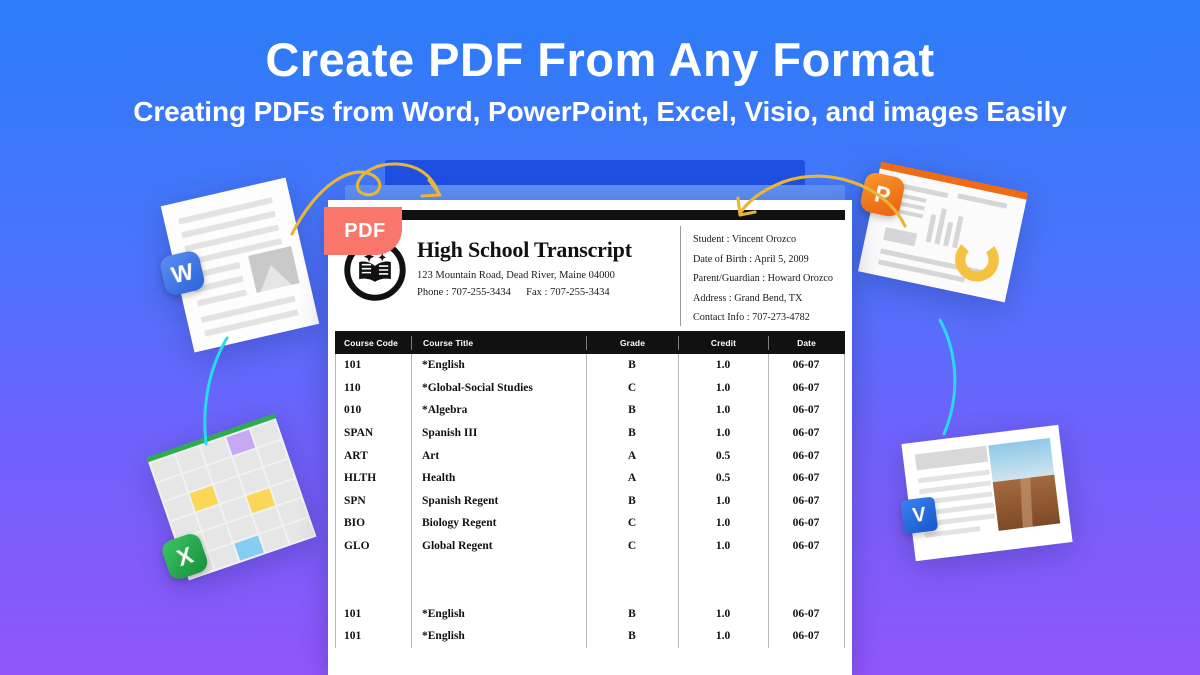 The height and width of the screenshot is (675, 1200). Describe the element at coordinates (360, 478) in the screenshot. I see `cell-course-code: HLTH` at that location.